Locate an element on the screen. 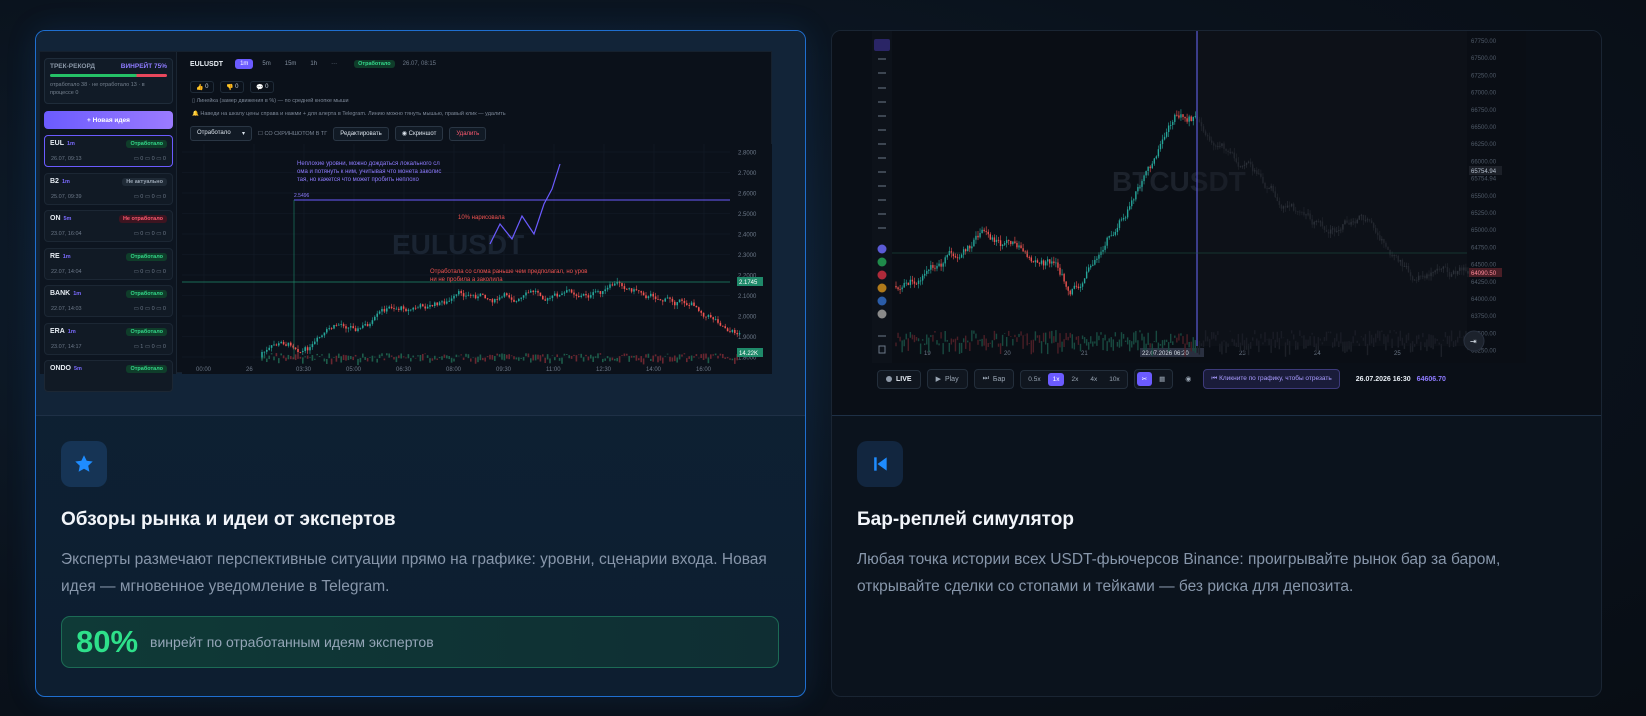 Image resolution: width=1646 pixels, height=716 pixels. idea-timeframe: 1m is located at coordinates (66, 256).